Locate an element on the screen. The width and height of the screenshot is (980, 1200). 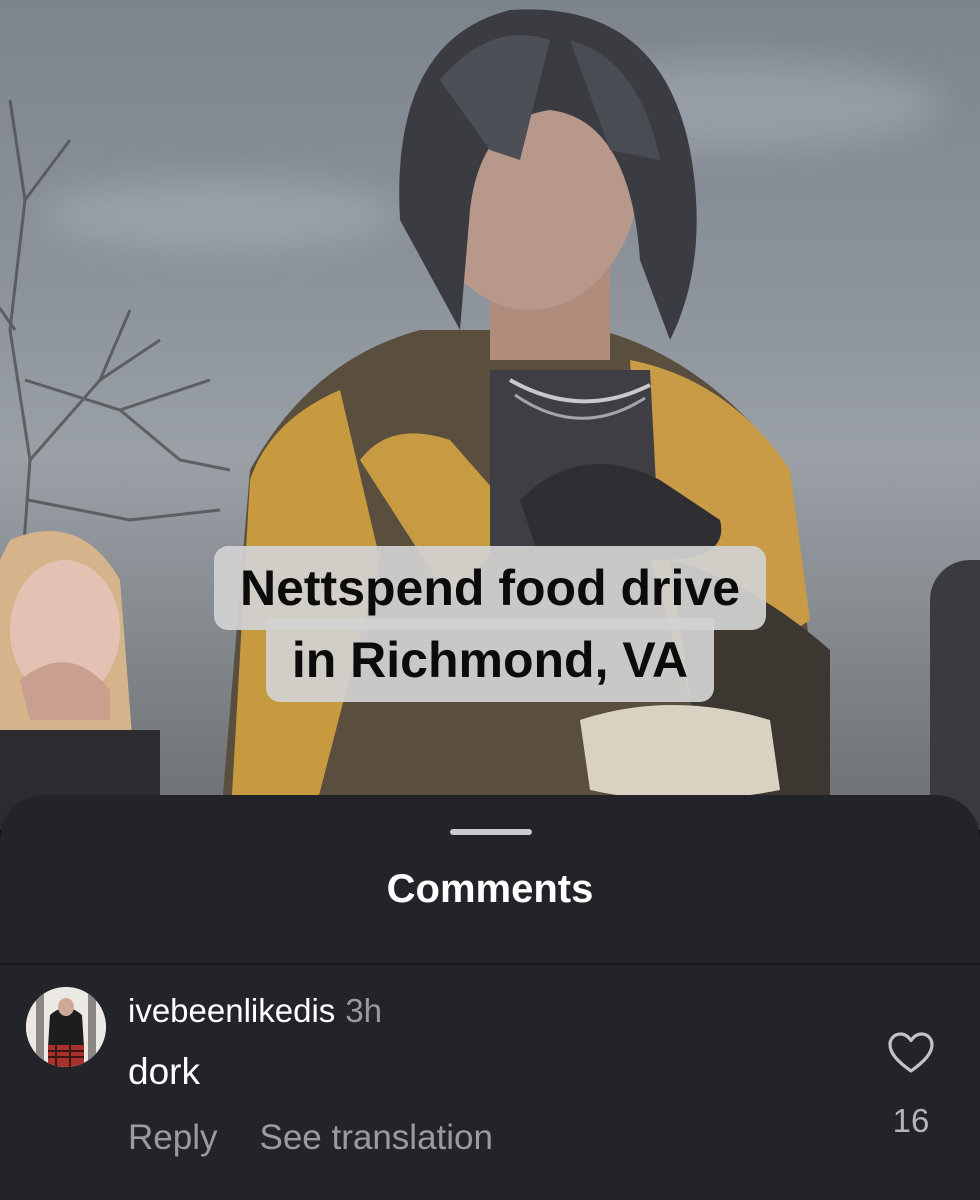
caption-line: in Richmond, VA is located at coordinates (490, 660).